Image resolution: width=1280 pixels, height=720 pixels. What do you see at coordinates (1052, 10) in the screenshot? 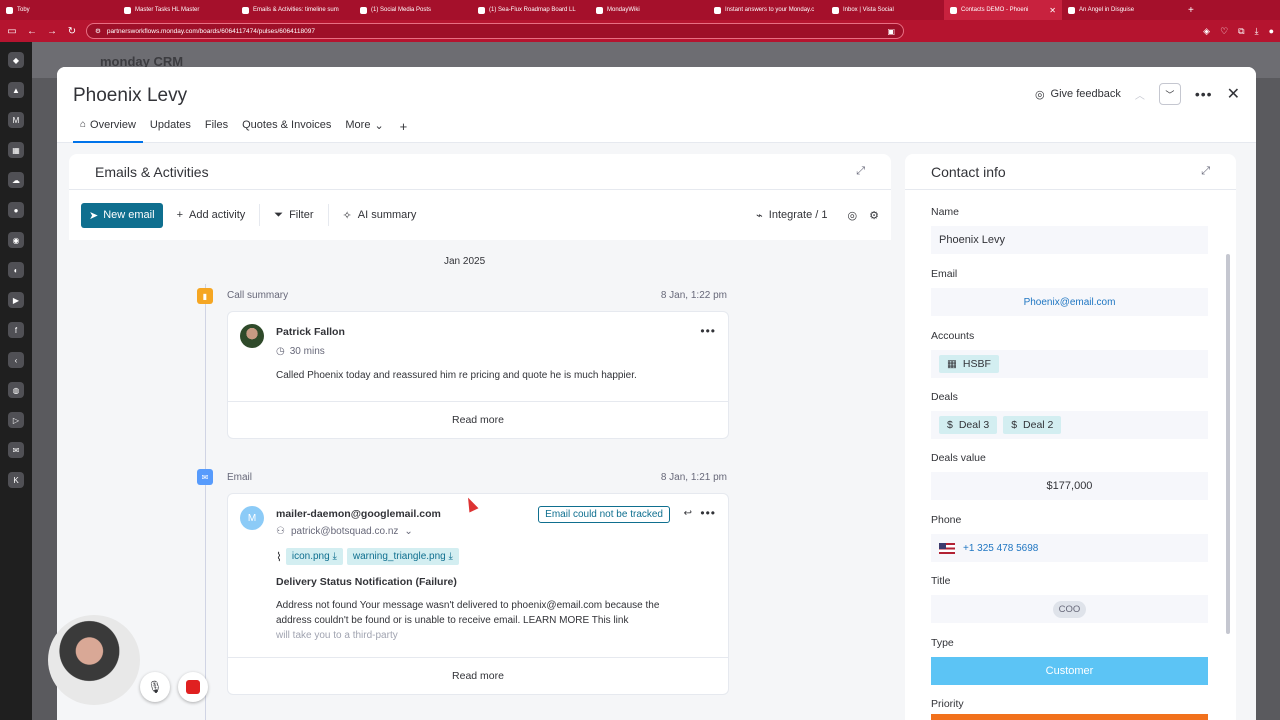
I see `tab-close-icon: ✕` at bounding box center [1052, 10].